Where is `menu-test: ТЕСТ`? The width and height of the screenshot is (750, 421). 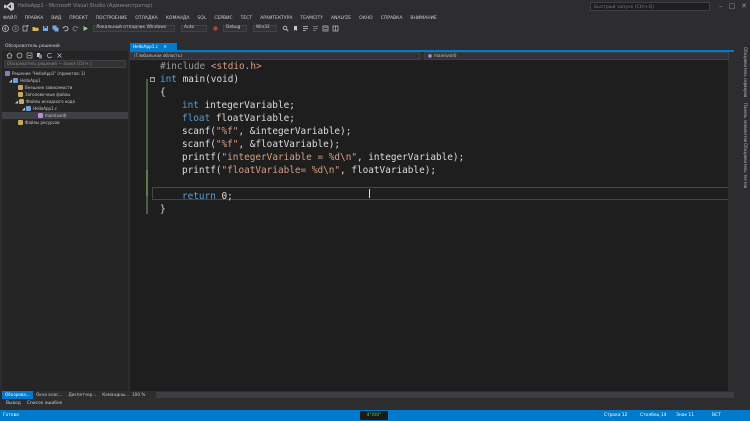
menu-test: ТЕСТ is located at coordinates (247, 18).